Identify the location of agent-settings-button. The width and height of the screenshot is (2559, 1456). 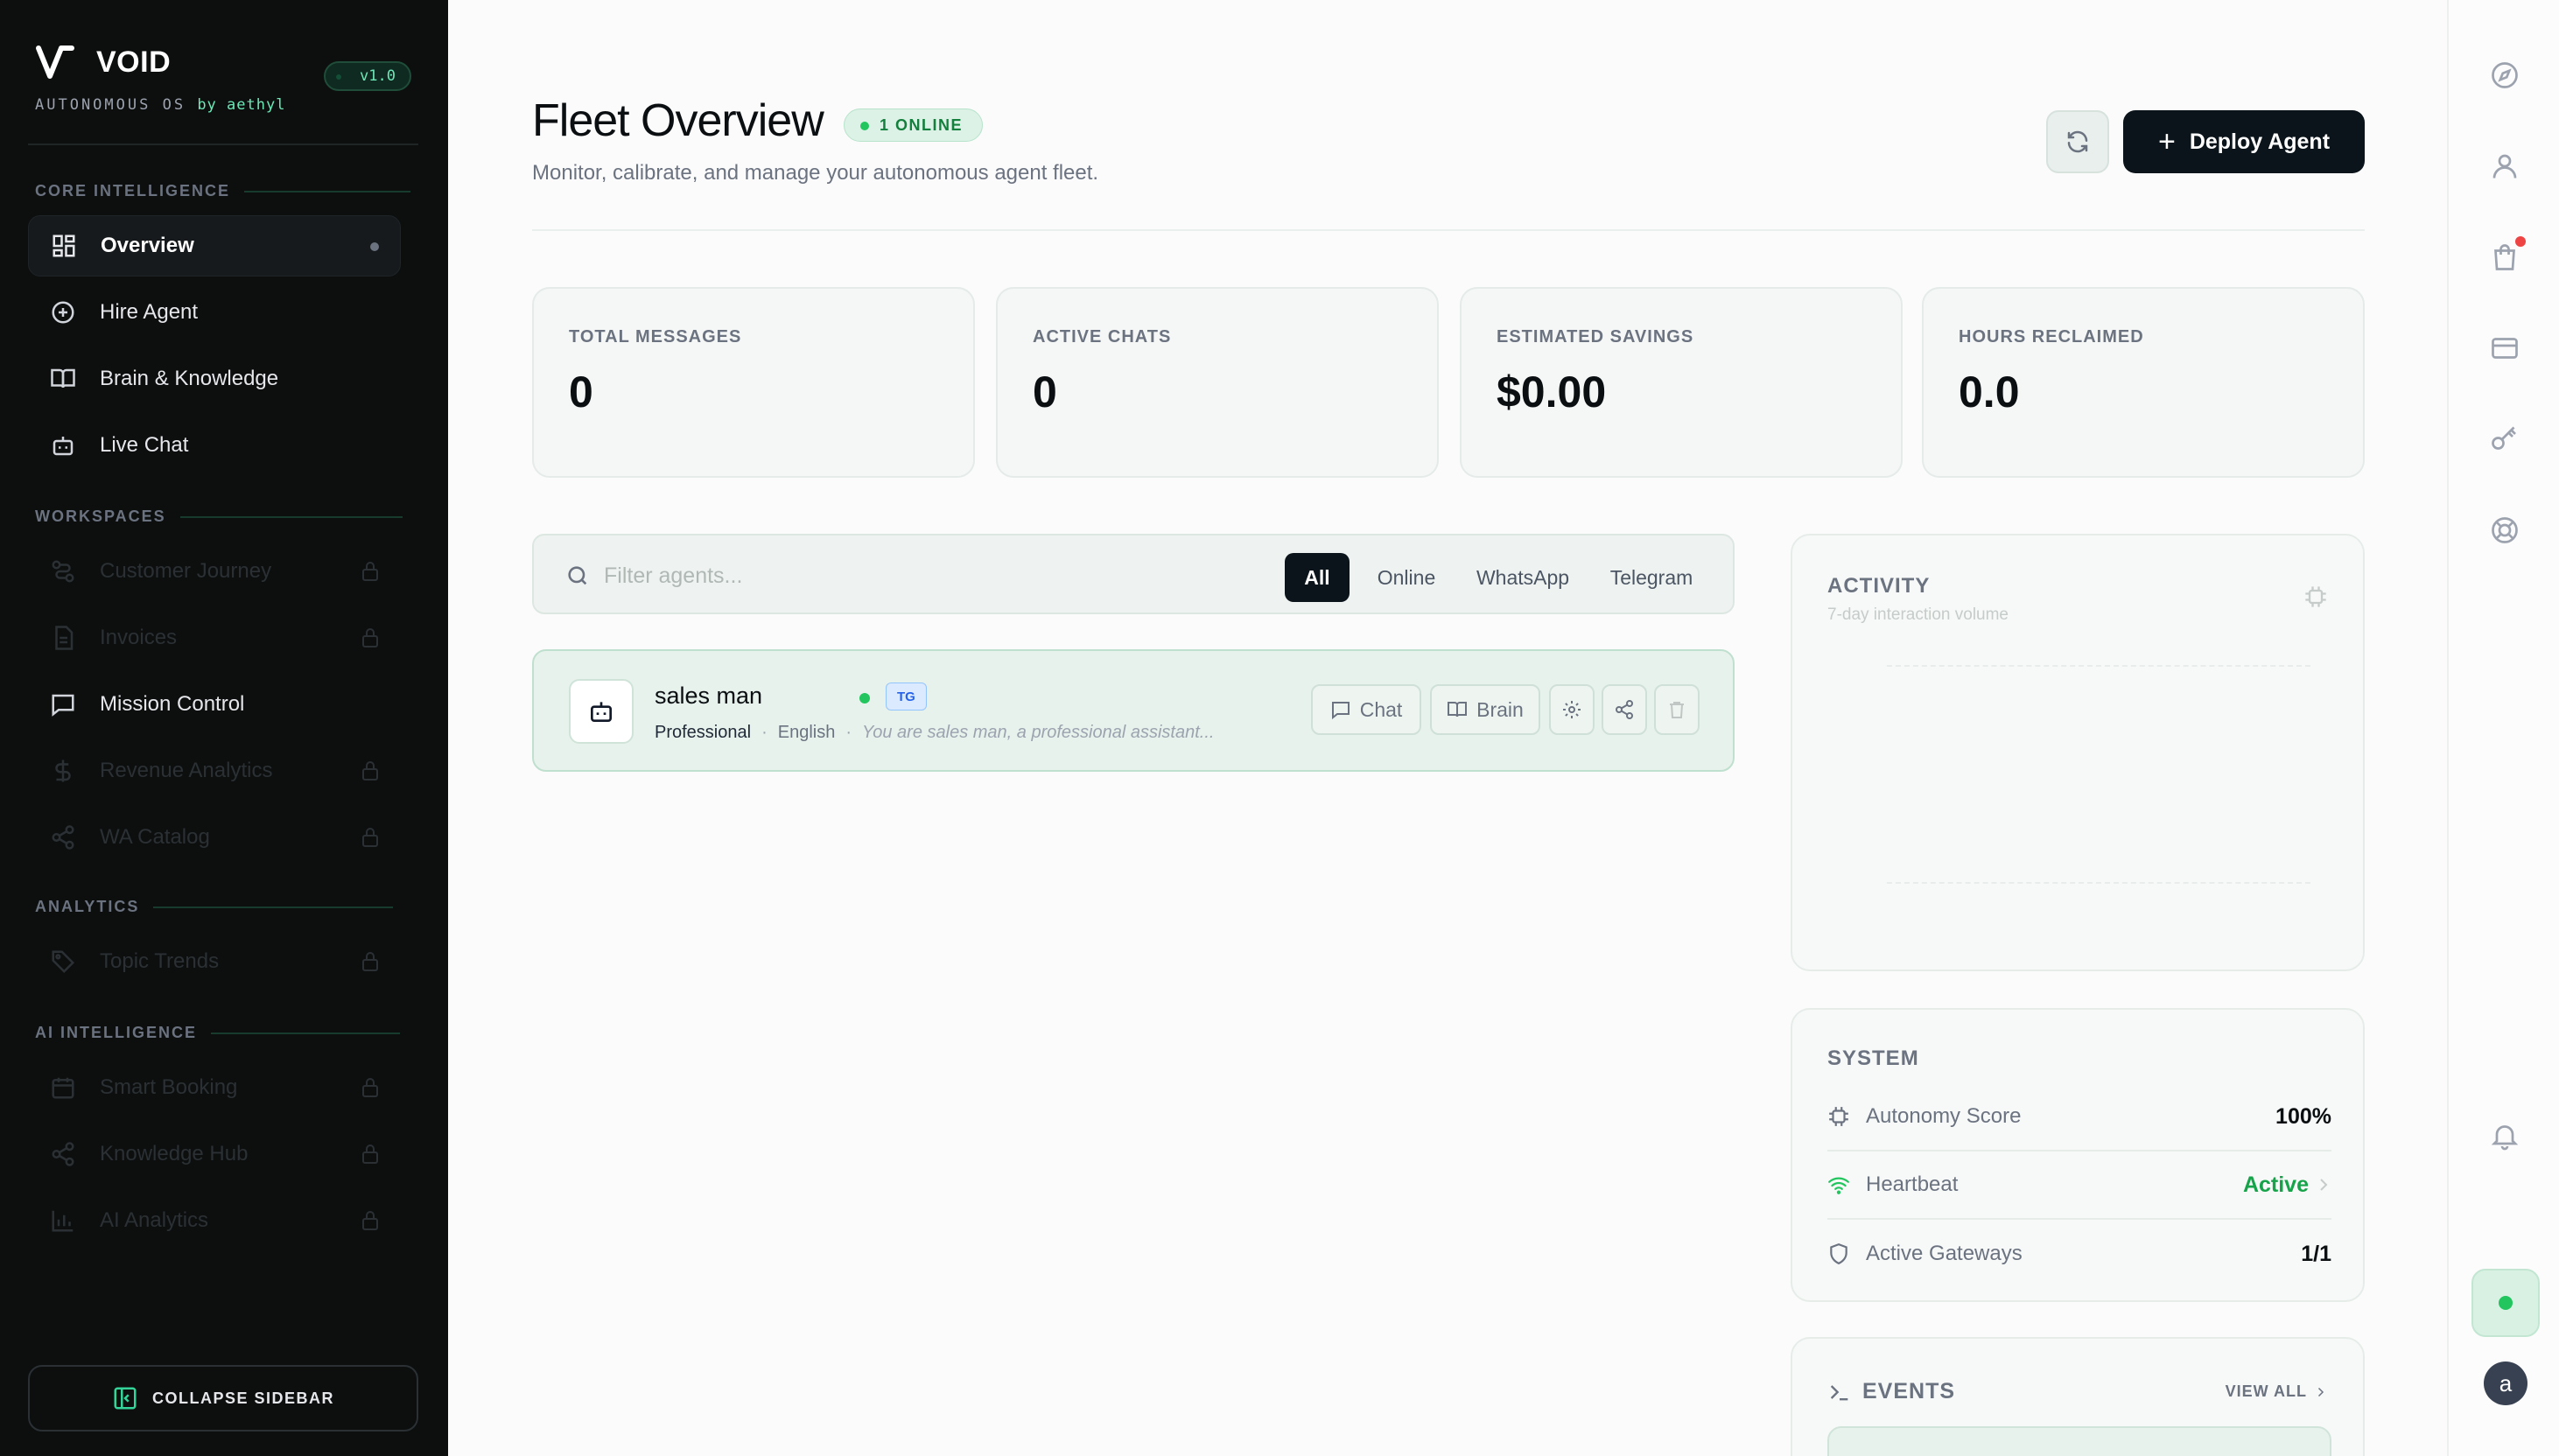
(1572, 709).